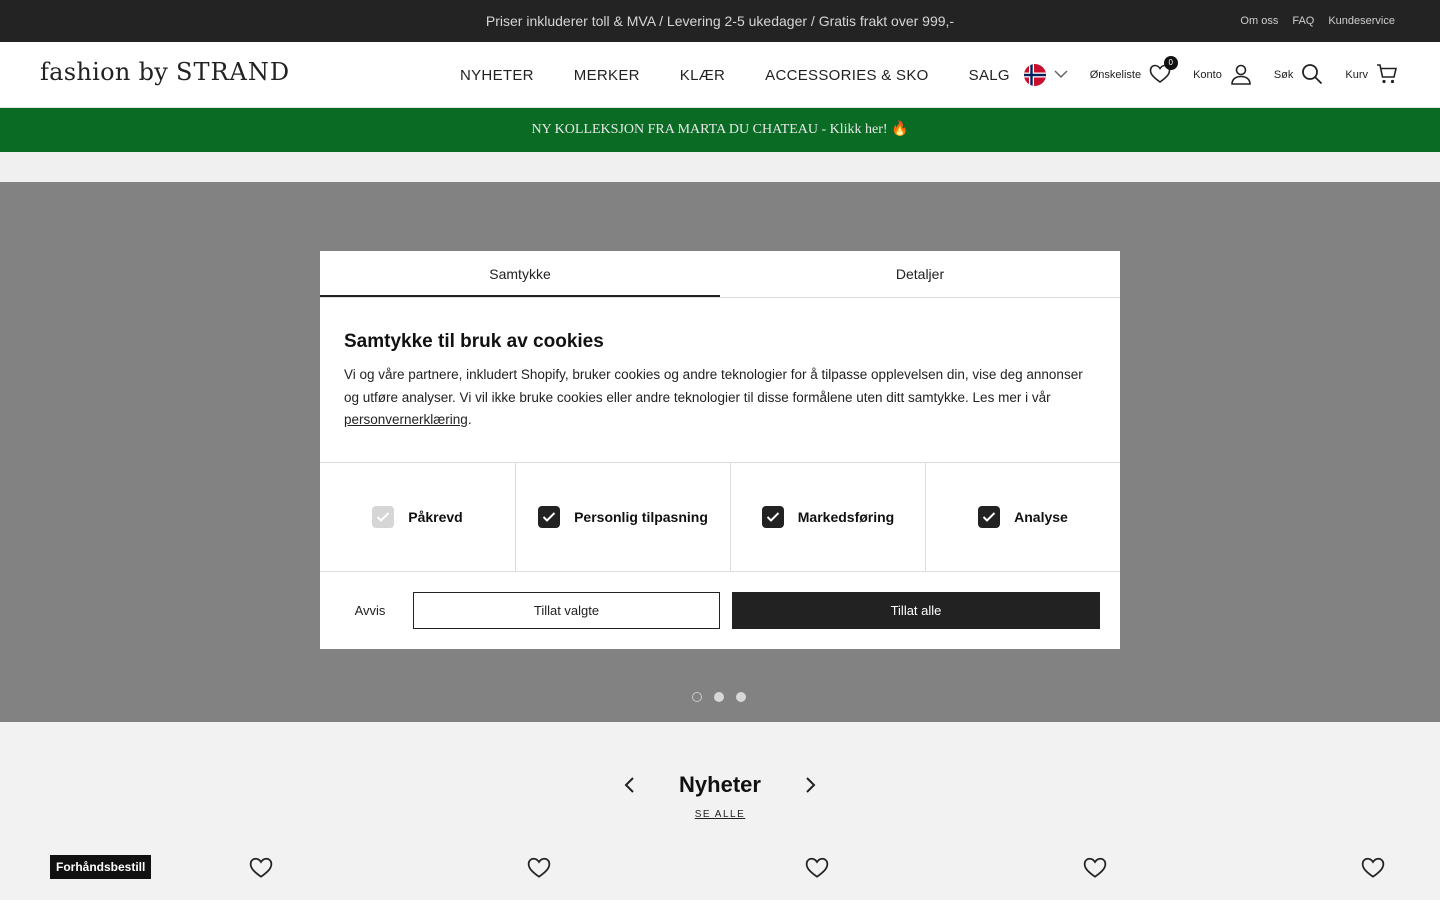 The image size is (1440, 900). What do you see at coordinates (406, 419) in the screenshot?
I see `privacy-policy-link: personvernerklæring` at bounding box center [406, 419].